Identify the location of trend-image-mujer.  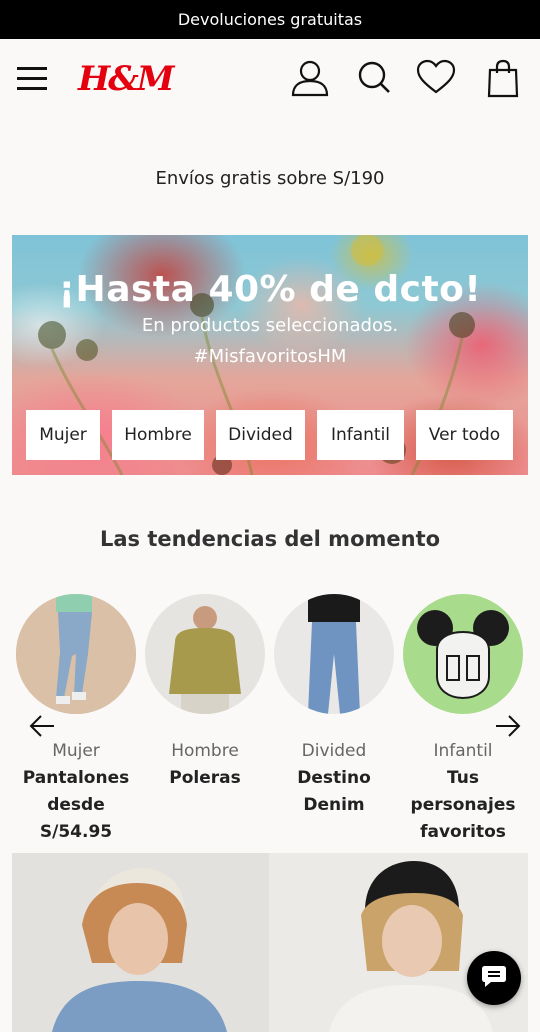
(76, 654).